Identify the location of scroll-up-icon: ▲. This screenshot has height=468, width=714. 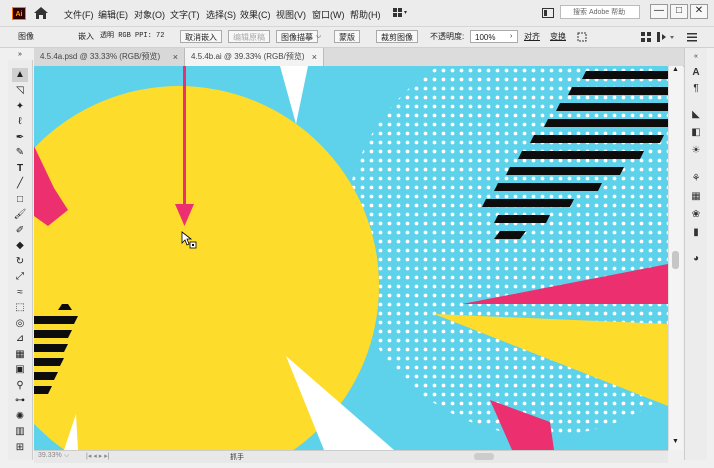
(675, 69).